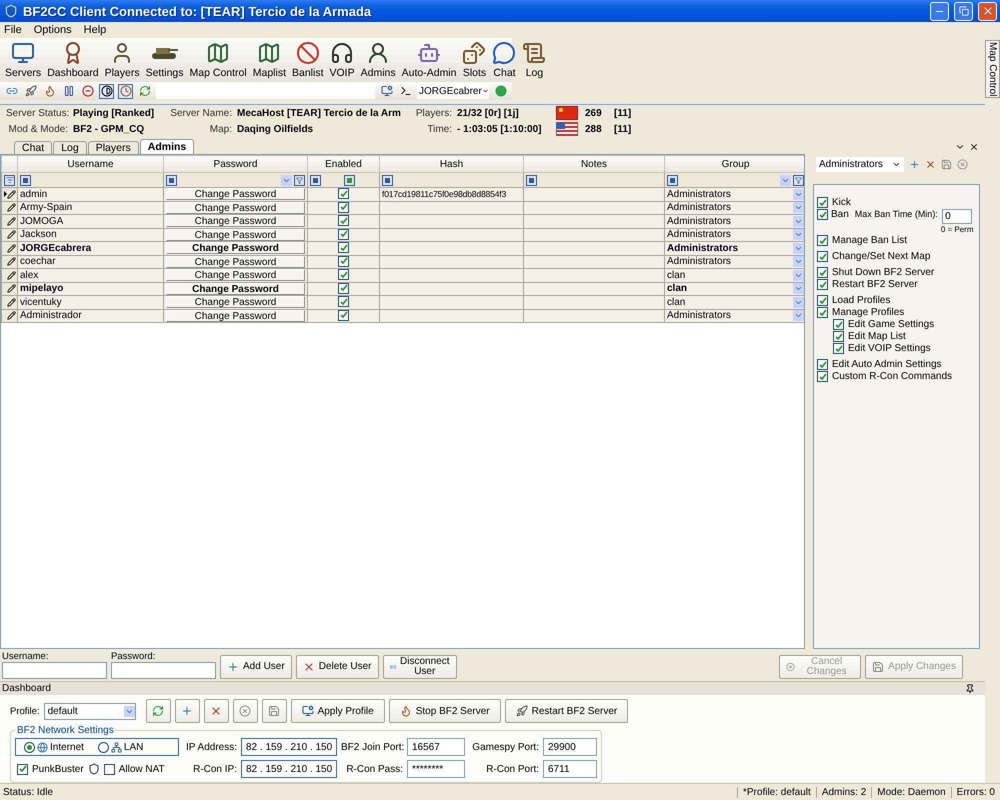  What do you see at coordinates (987, 11) in the screenshot?
I see `close-button` at bounding box center [987, 11].